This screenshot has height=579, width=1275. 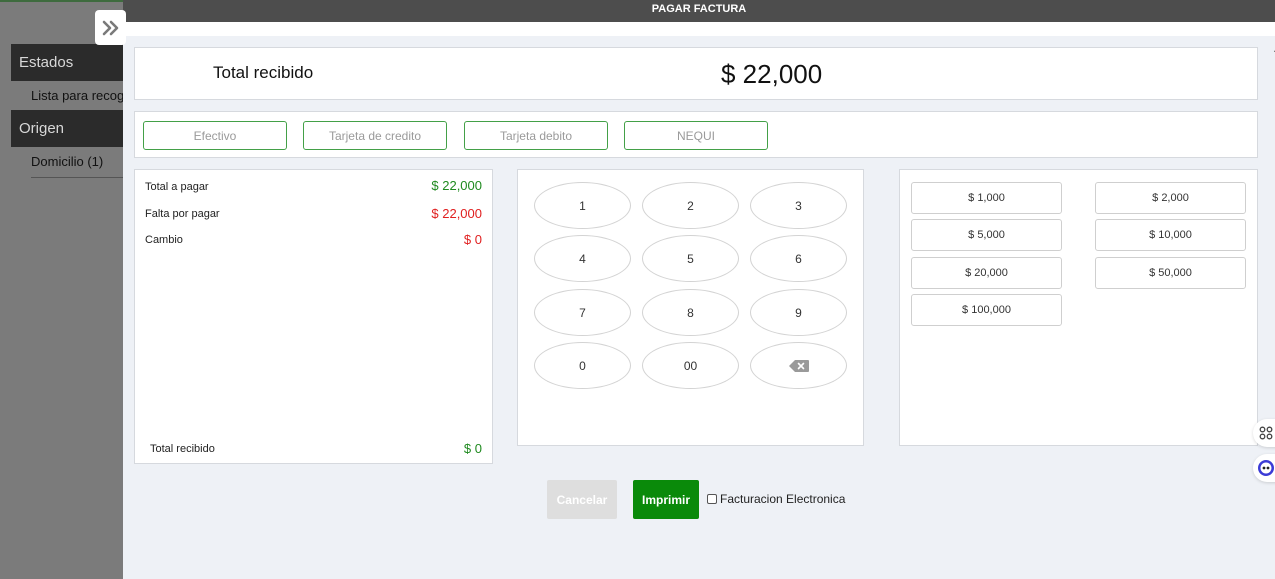 What do you see at coordinates (986, 273) in the screenshot?
I see `quick-amount-20000: $ 20,000` at bounding box center [986, 273].